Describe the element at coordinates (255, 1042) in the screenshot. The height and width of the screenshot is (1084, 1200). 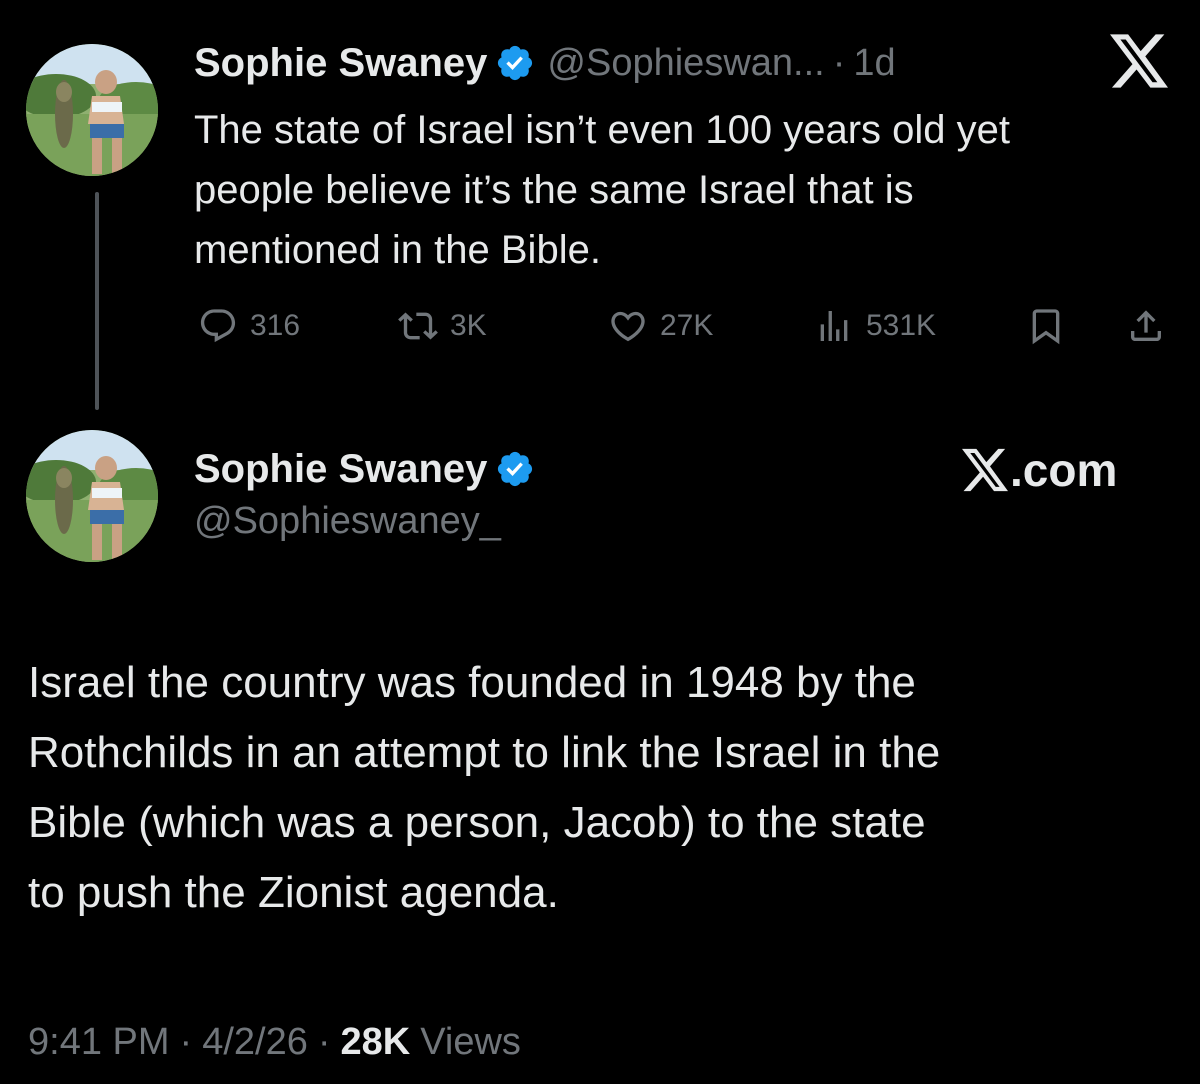
I see `post-date: 4/2/26` at that location.